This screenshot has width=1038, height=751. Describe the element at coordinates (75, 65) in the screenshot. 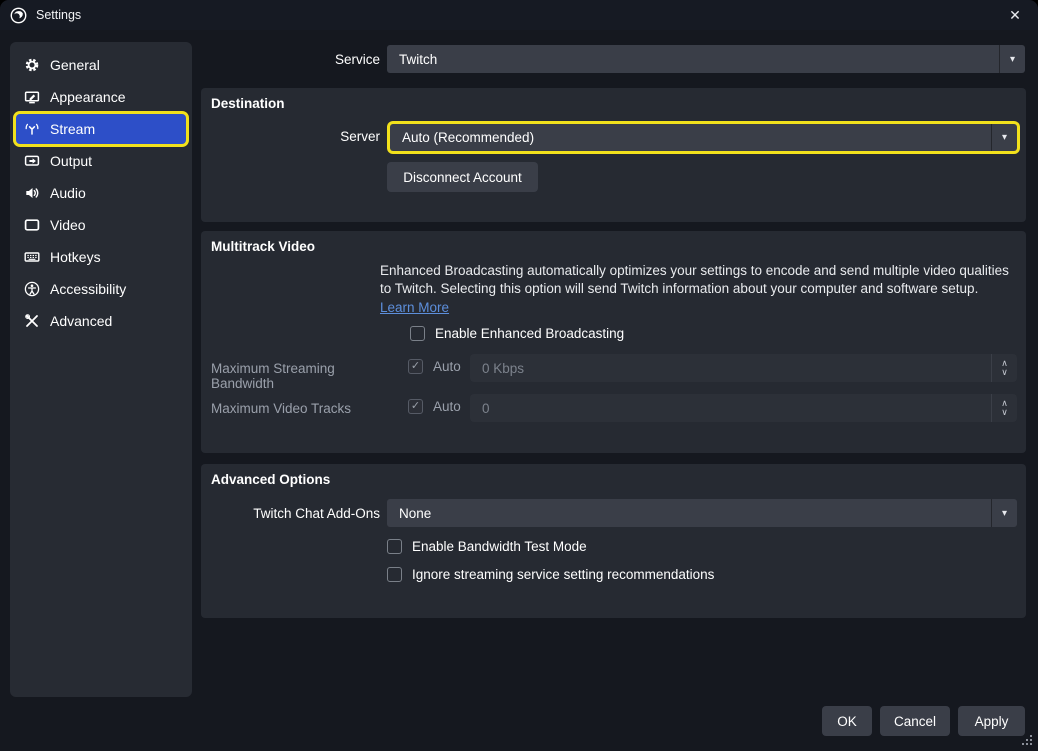

I see `sidebar-item-label: General` at that location.